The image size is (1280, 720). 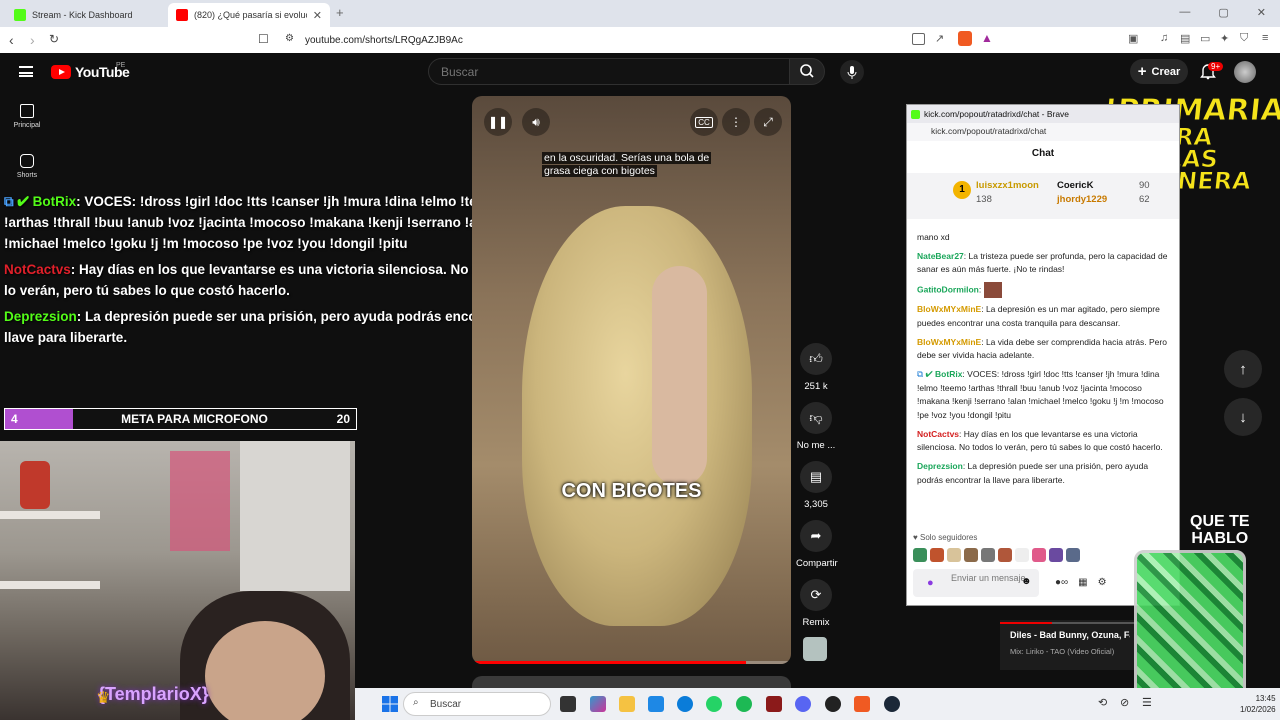 I want to click on like-button: 👍︎ 251 k, so click(x=816, y=367).